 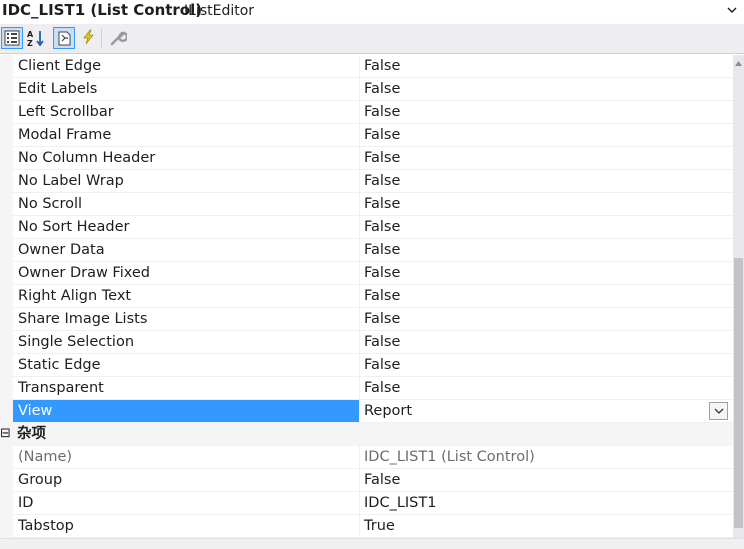 I want to click on property-row: Owner Draw Fixed False, so click(x=366, y=273).